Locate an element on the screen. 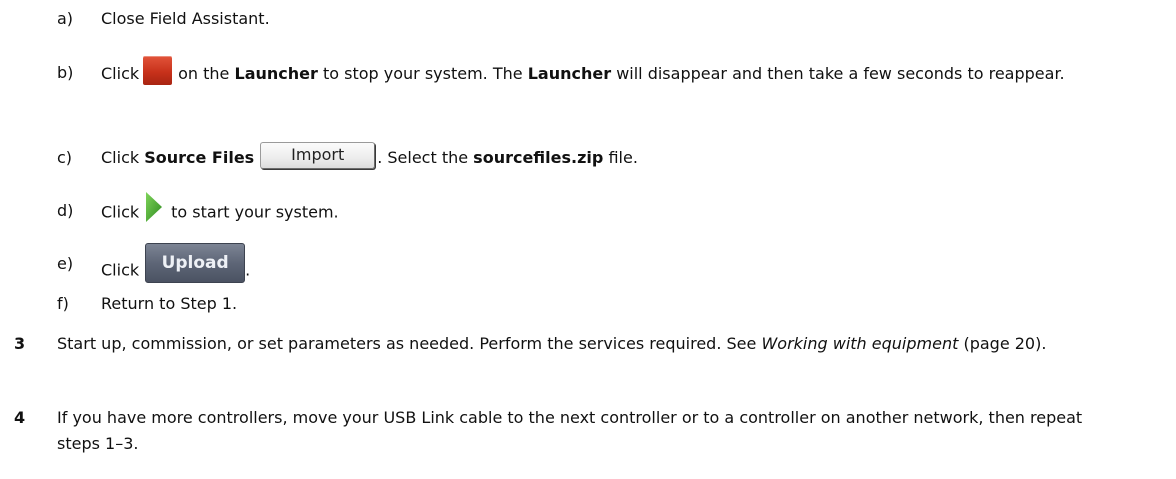  upload-button: Upload is located at coordinates (195, 263).